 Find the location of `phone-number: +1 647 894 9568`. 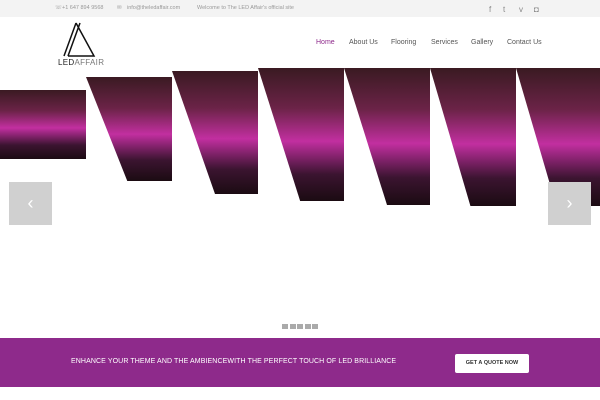

phone-number: +1 647 894 9568 is located at coordinates (83, 8).